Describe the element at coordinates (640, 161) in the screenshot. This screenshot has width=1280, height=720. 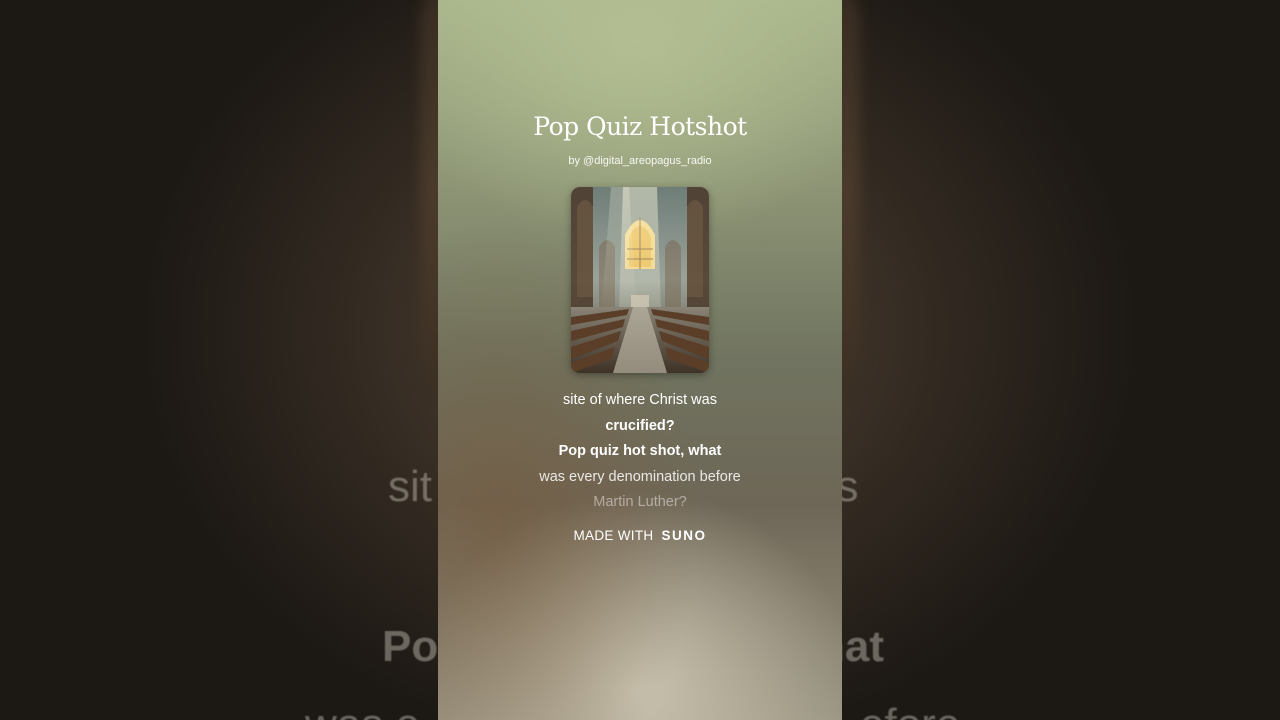
I see `song-author: by @digital_areopagus_radio` at that location.